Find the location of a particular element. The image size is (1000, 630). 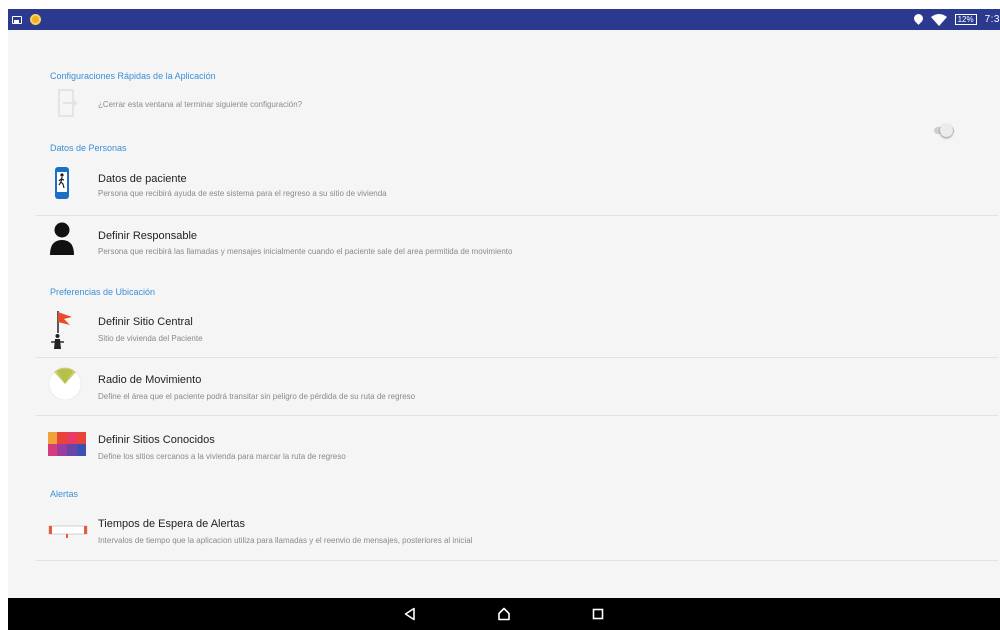

back-button is located at coordinates (410, 614).